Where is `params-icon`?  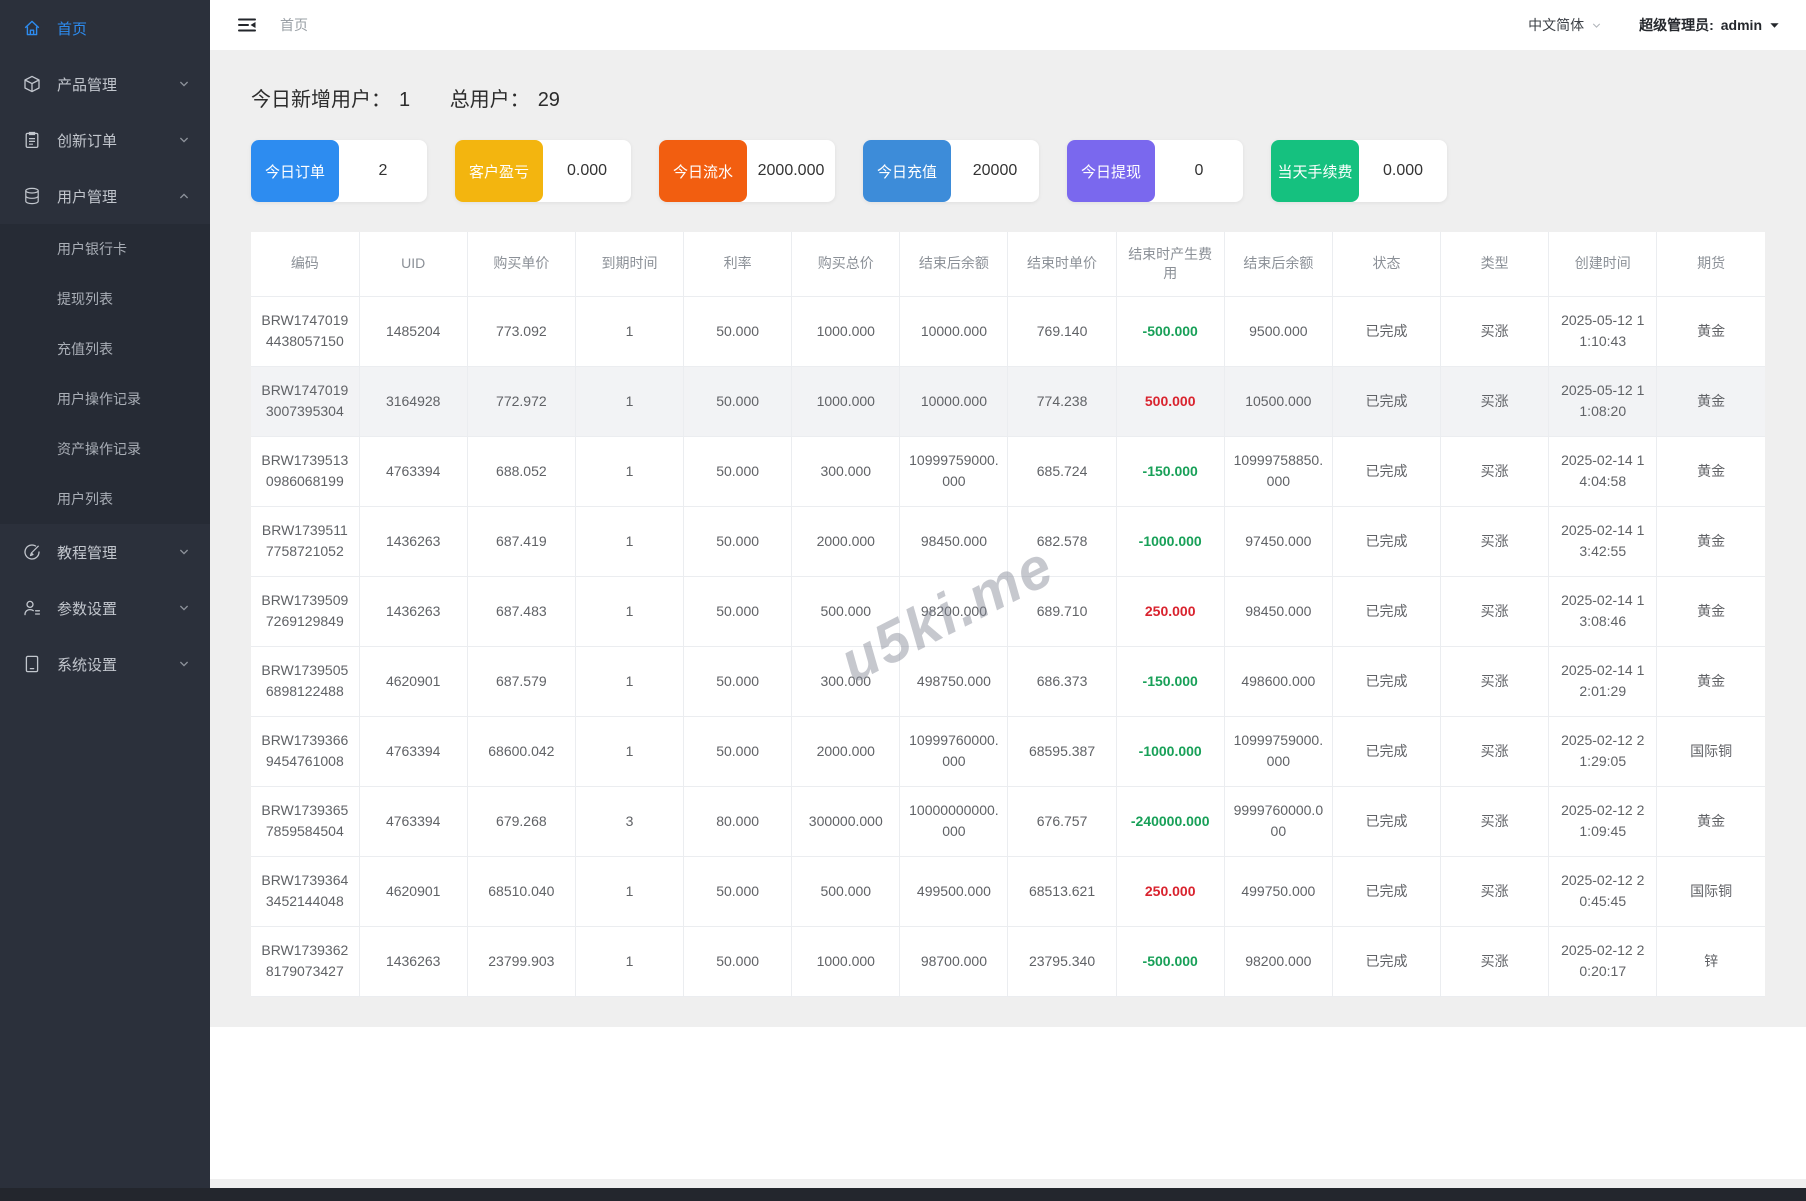
params-icon is located at coordinates (32, 608).